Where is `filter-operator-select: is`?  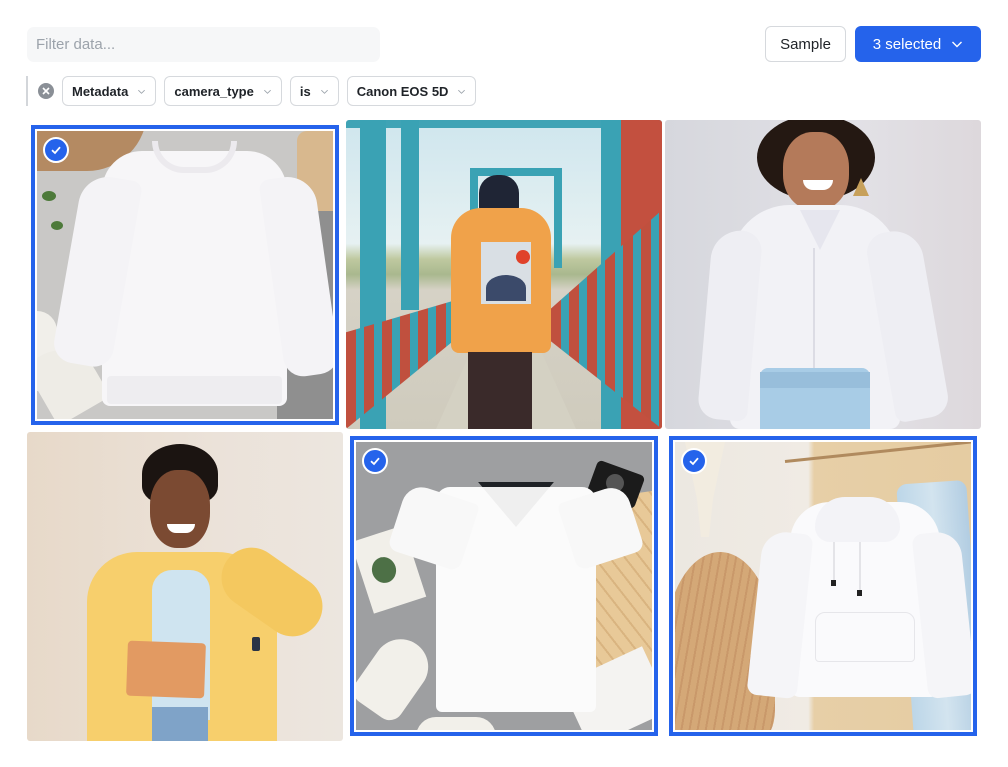 filter-operator-select: is is located at coordinates (314, 91).